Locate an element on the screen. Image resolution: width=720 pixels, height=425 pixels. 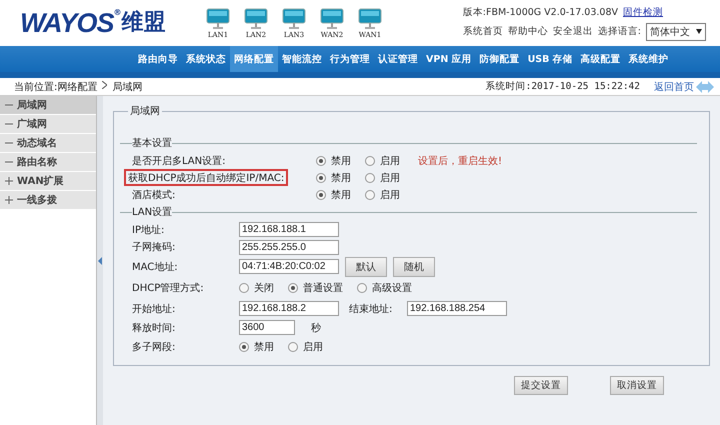
nav-tab: 行为管理 is located at coordinates (350, 59).